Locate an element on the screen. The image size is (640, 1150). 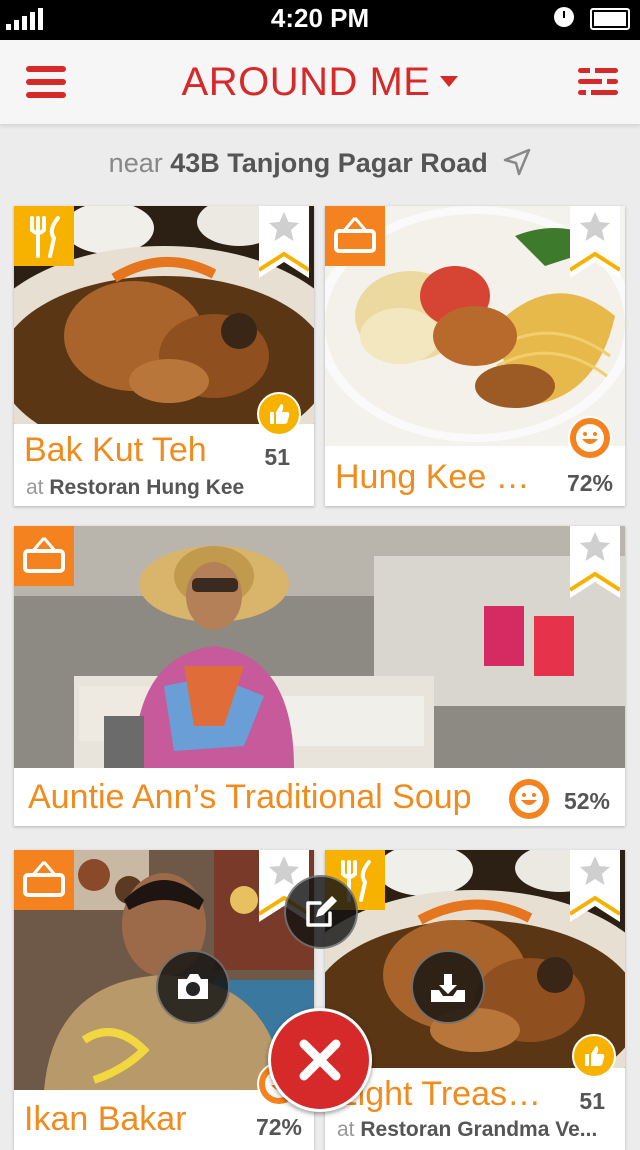
edit-icon is located at coordinates (321, 911).